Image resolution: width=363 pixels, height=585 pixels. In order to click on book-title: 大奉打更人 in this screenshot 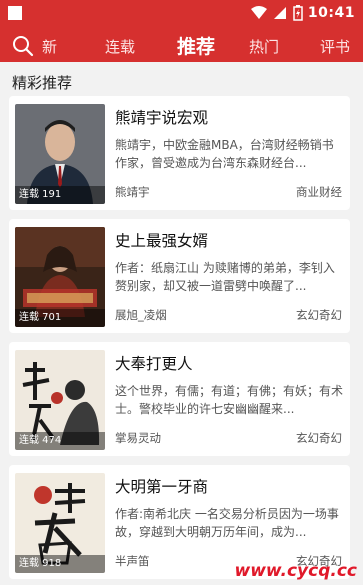, I will do `click(154, 363)`.